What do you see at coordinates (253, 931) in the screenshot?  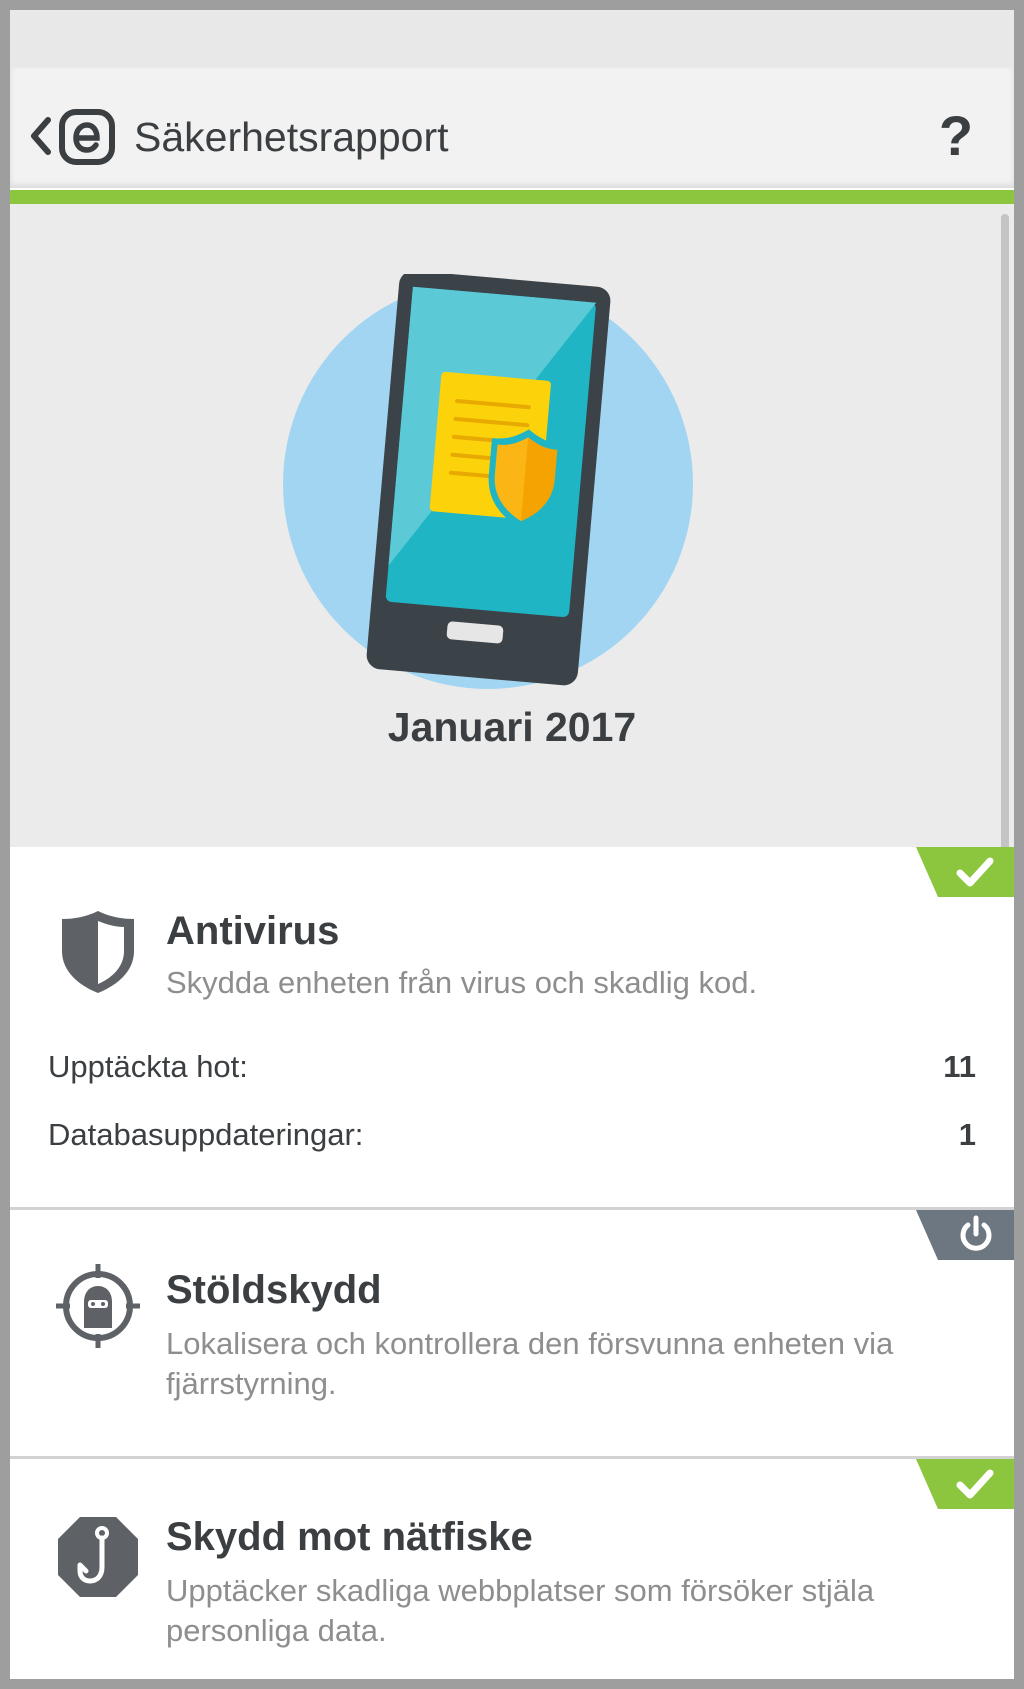 I see `card-title: Antivirus` at bounding box center [253, 931].